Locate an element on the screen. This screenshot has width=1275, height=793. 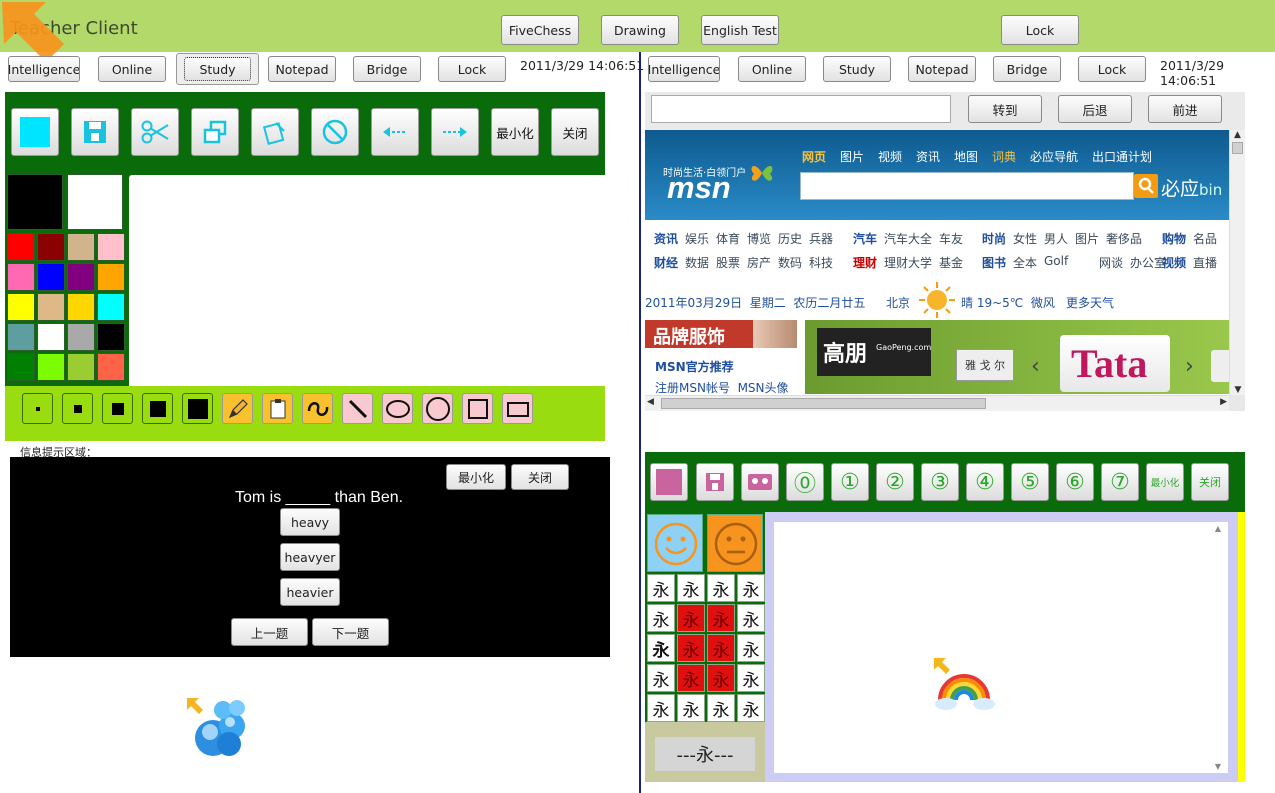
scroll-right-icon: ▶ is located at coordinates (1223, 402).